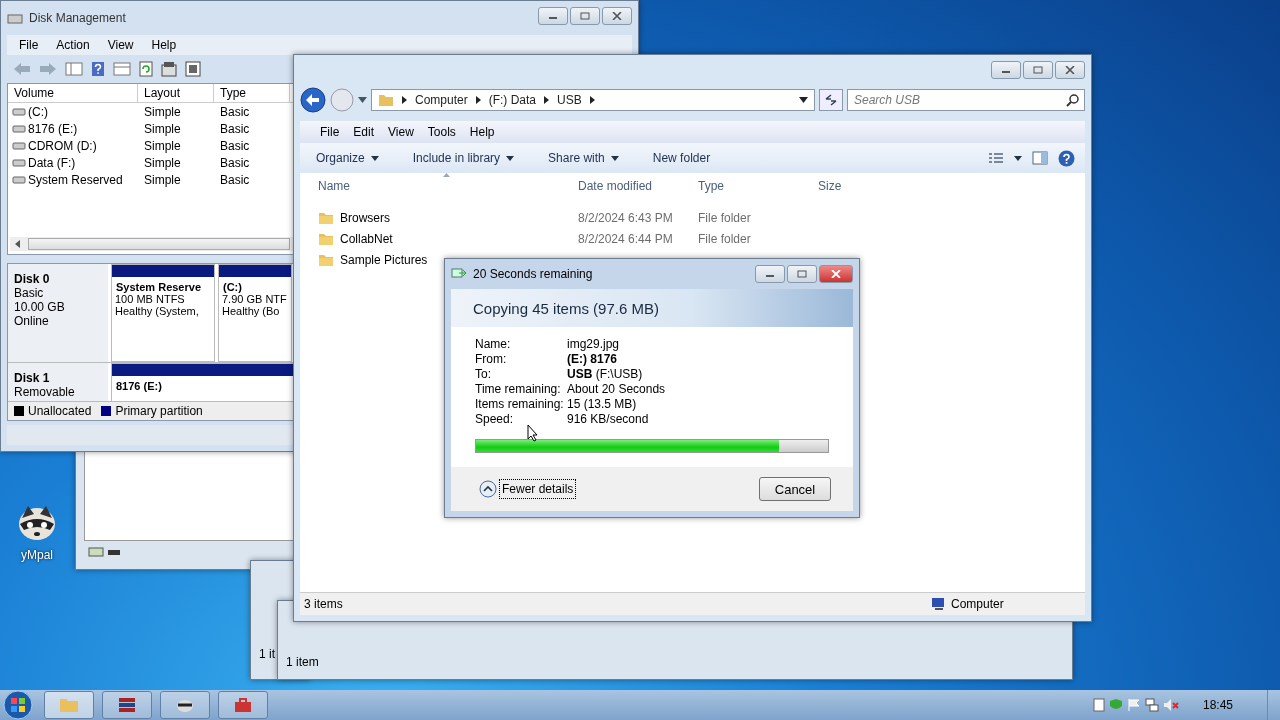 The width and height of the screenshot is (1280, 720). Describe the element at coordinates (364, 132) in the screenshot. I see `menu-item: Edit` at that location.